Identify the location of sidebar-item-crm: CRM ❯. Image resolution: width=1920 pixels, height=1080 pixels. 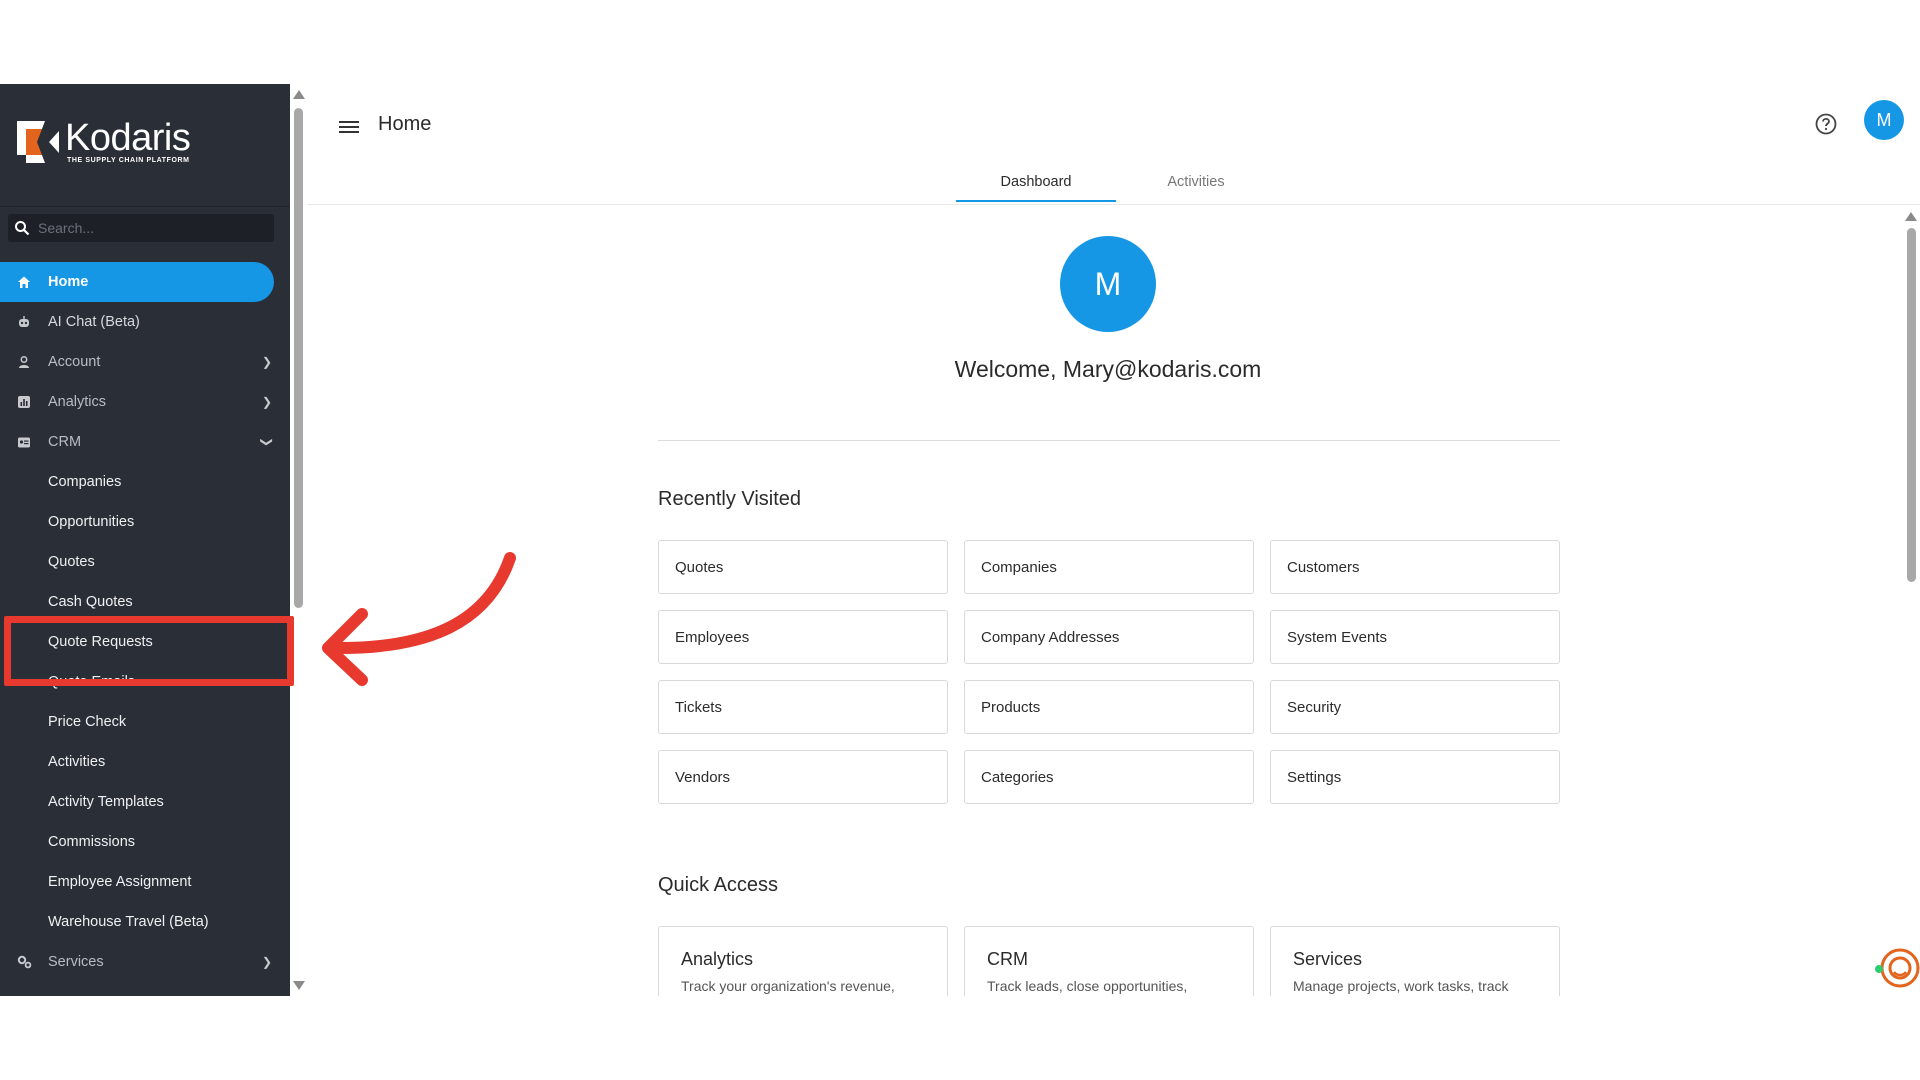
(145, 442).